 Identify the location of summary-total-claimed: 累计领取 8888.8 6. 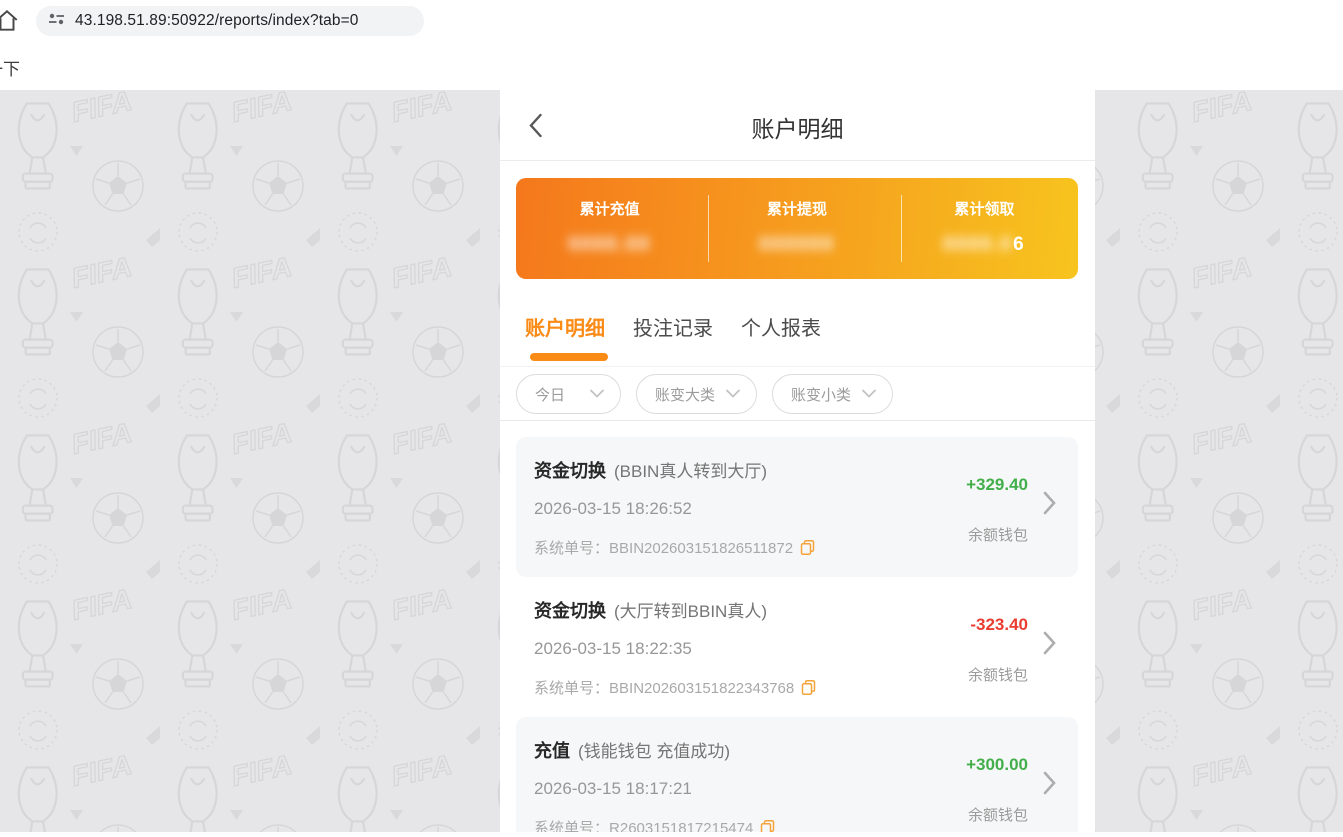
(984, 228).